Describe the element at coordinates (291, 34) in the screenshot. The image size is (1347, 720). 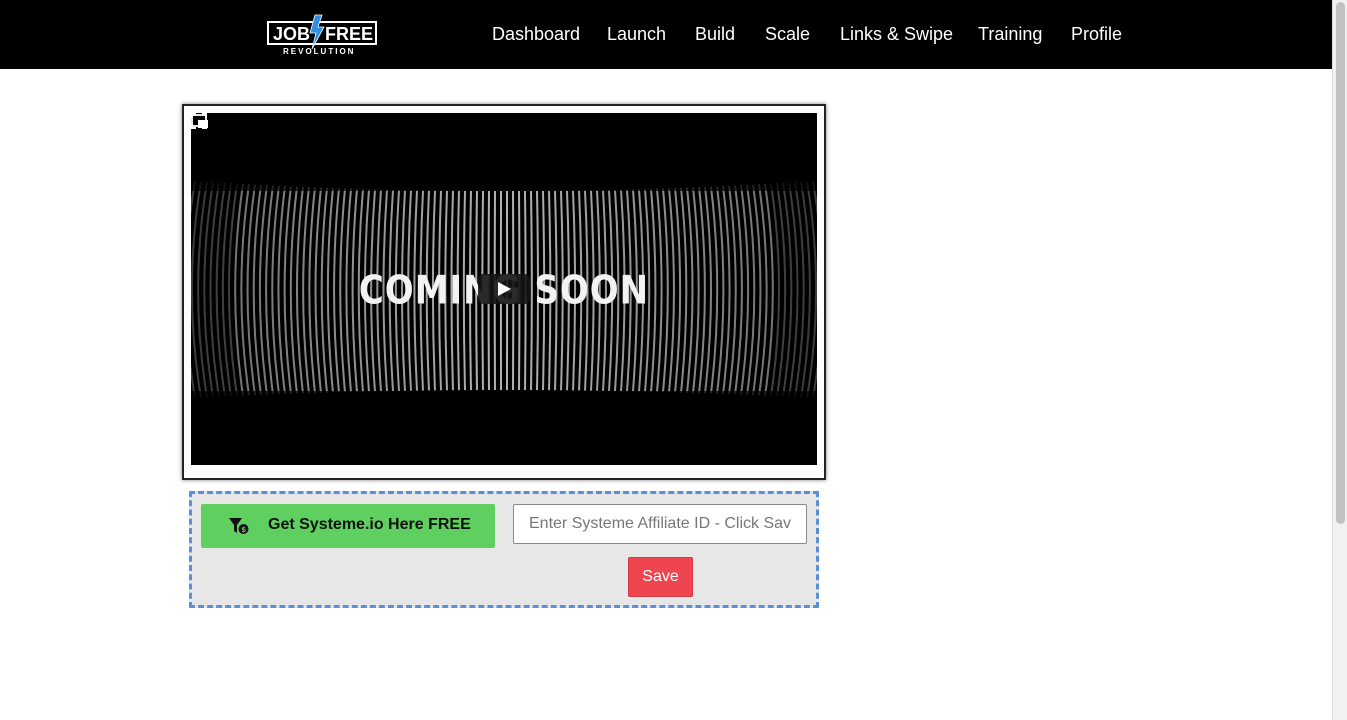
I see `logo-text-job: JOB` at that location.